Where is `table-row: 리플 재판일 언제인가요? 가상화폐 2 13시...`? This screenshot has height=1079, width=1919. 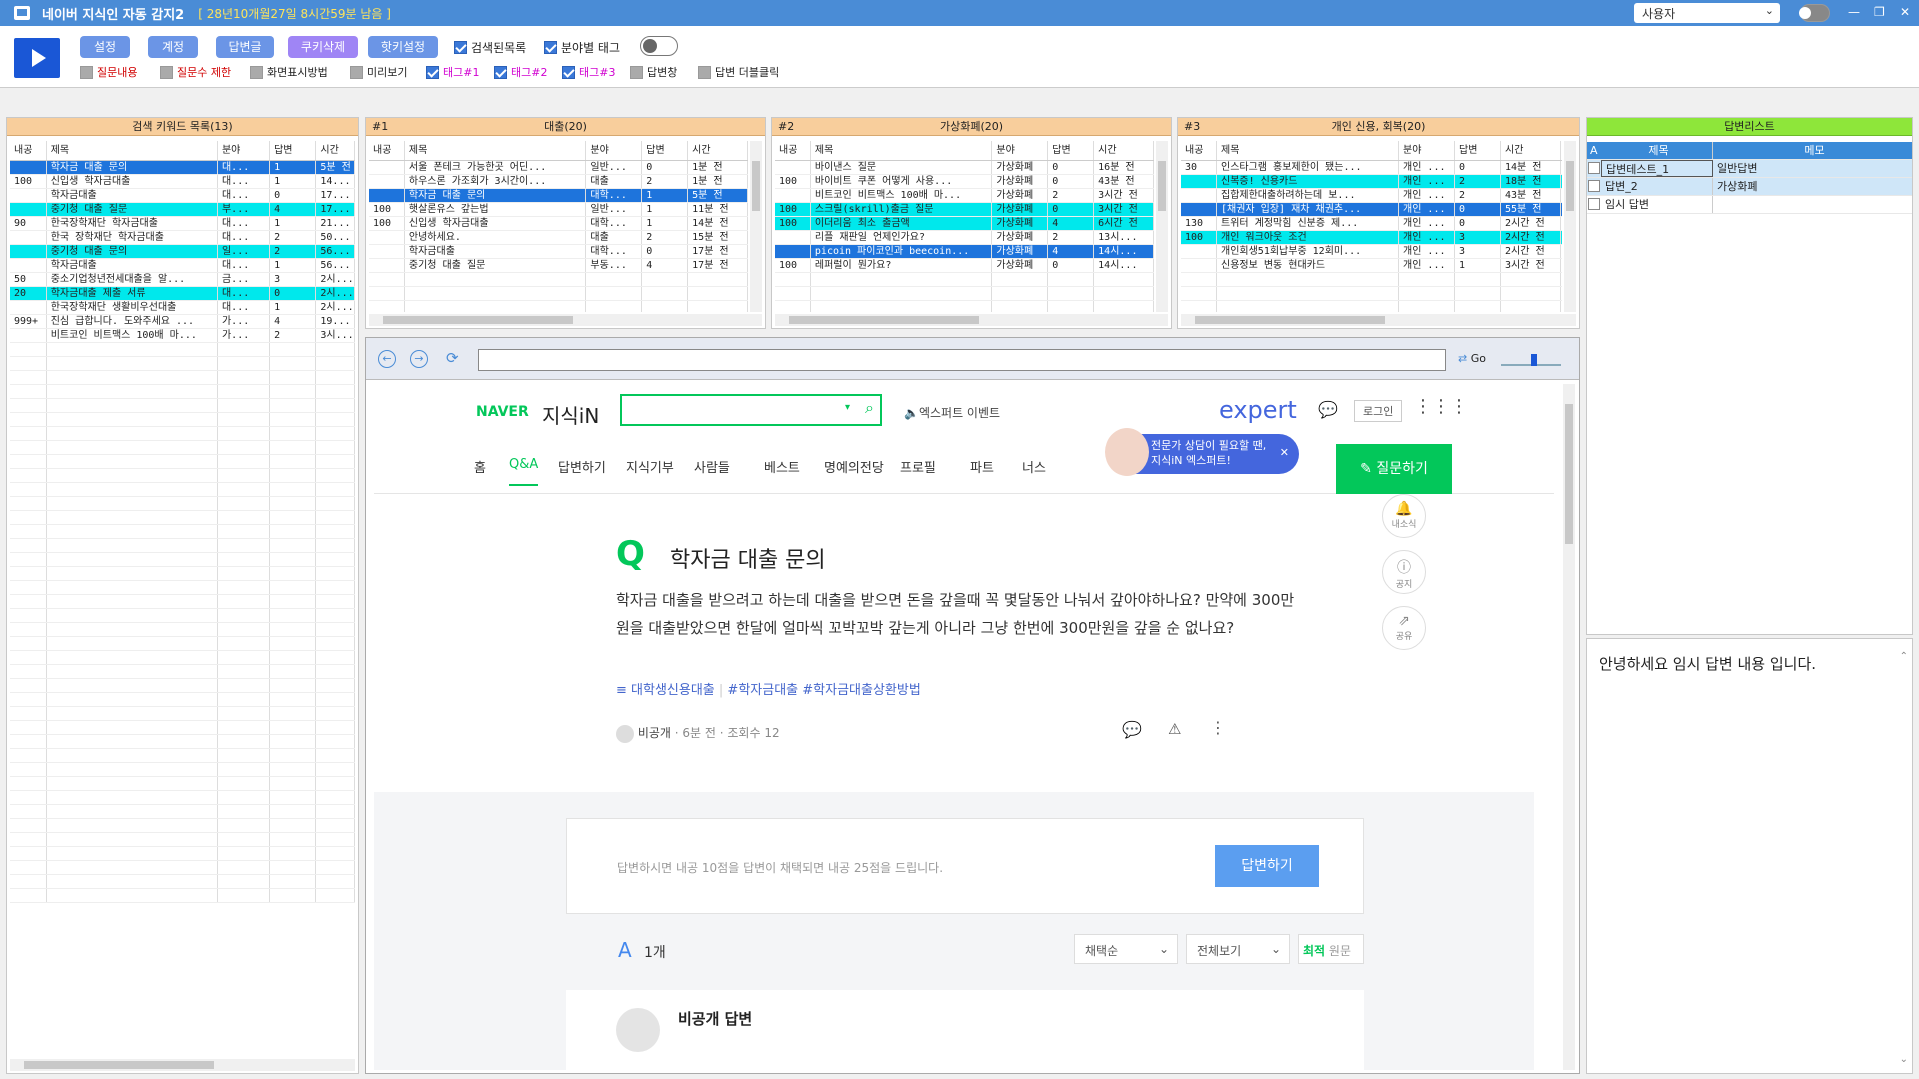 table-row: 리플 재판일 언제인가요? 가상화폐 2 13시... is located at coordinates (964, 238).